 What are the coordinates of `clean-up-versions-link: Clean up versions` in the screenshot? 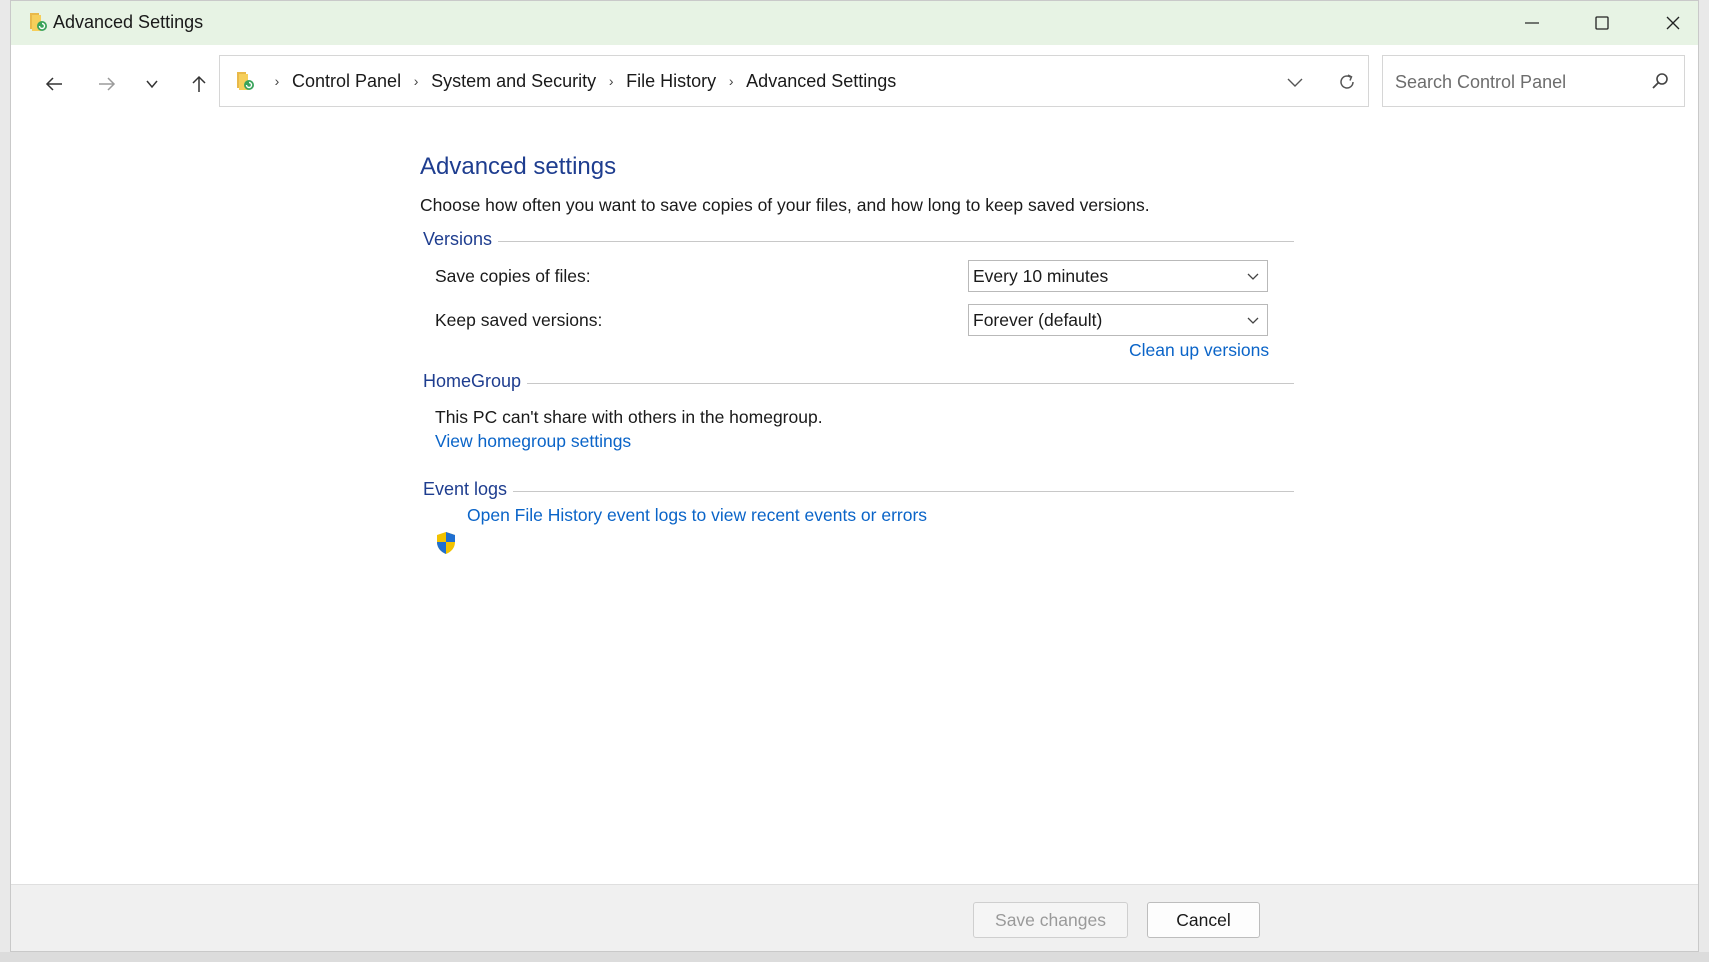 It's located at (1199, 350).